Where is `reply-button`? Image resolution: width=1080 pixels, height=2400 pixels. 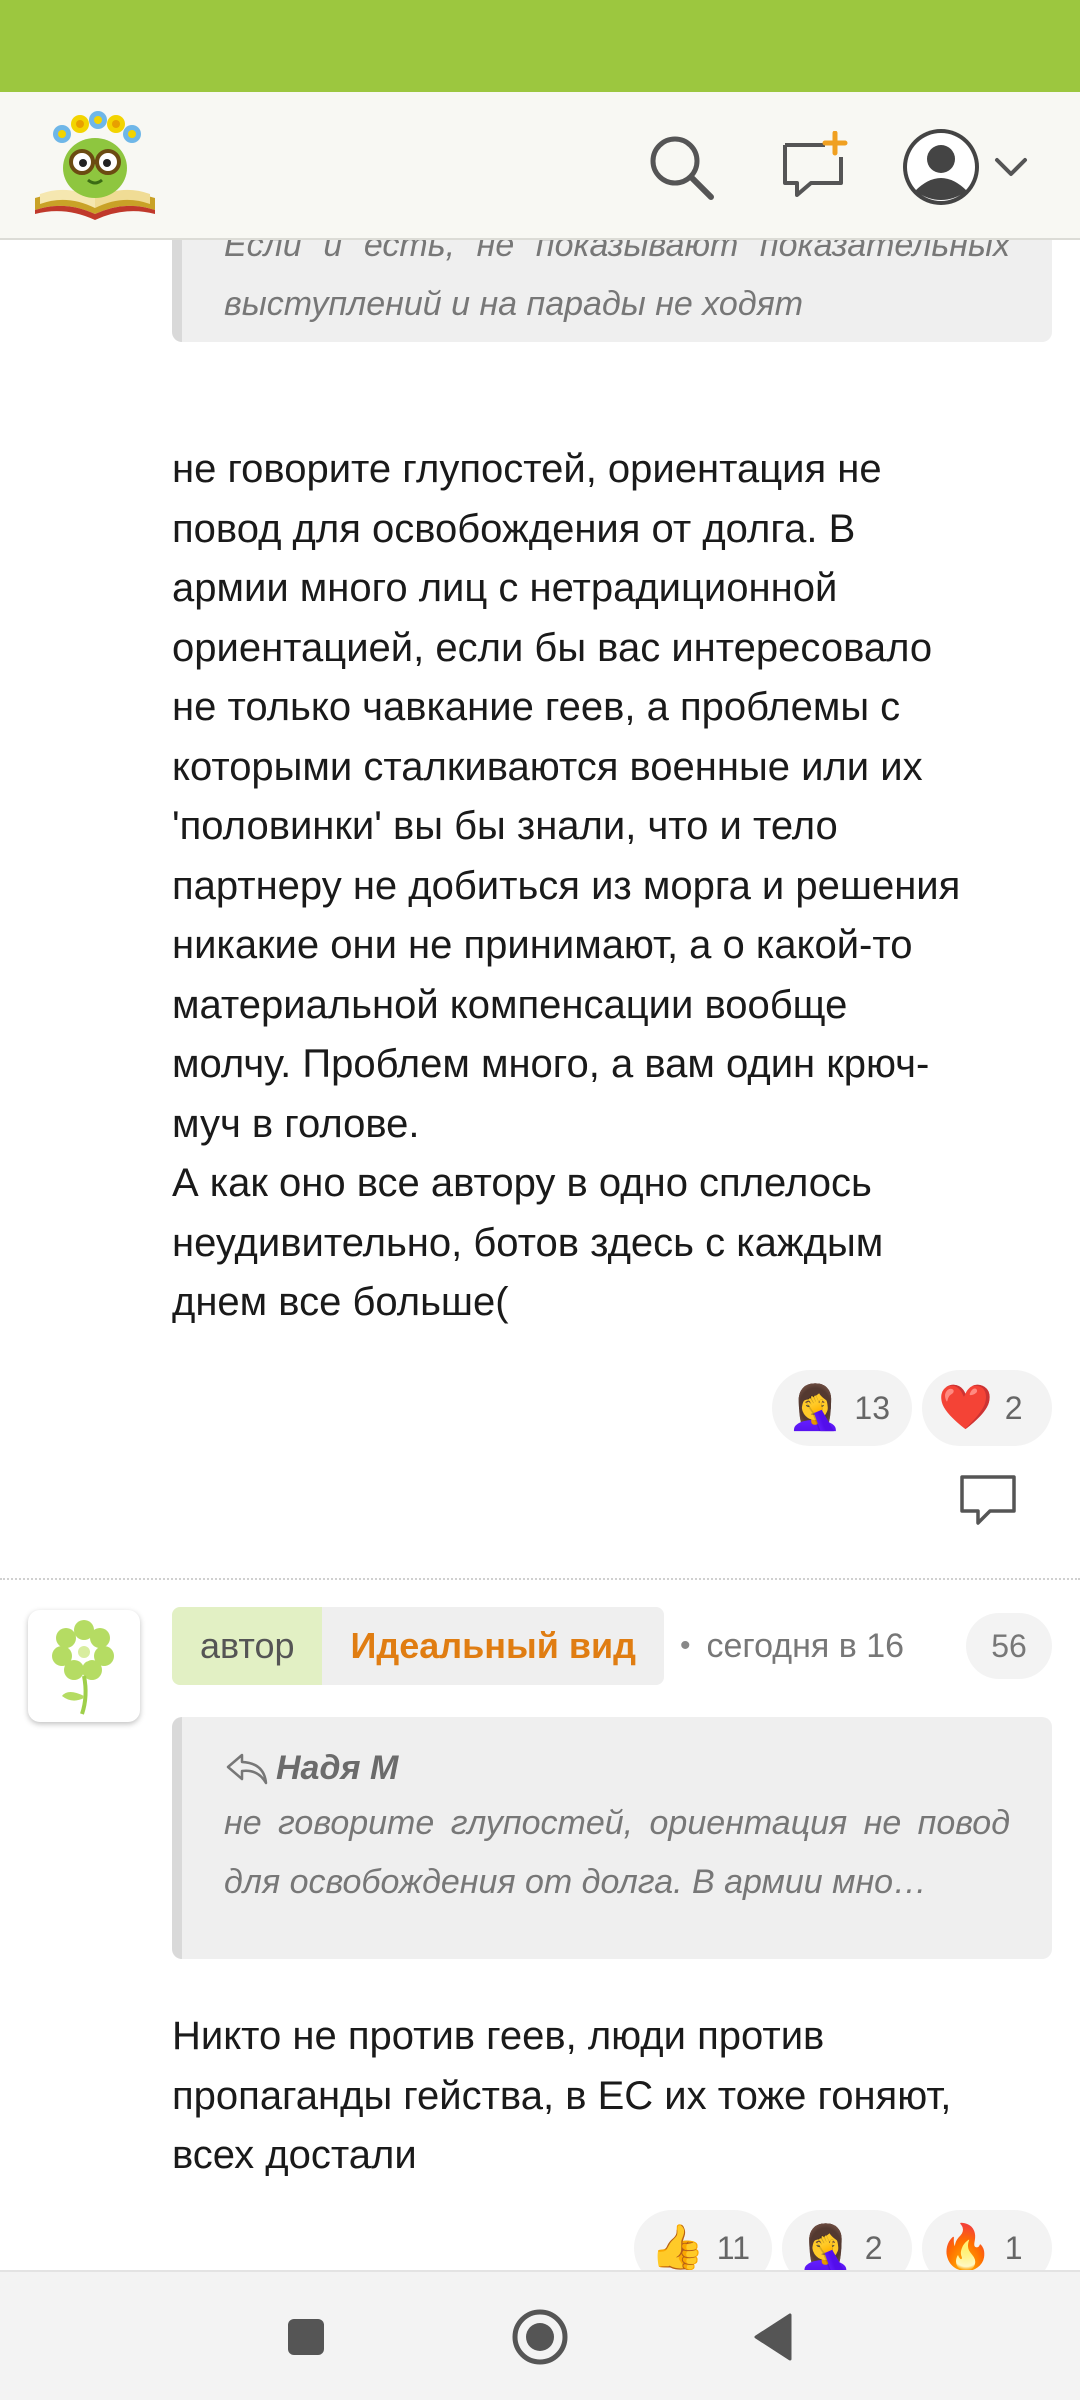
reply-button is located at coordinates (988, 1503).